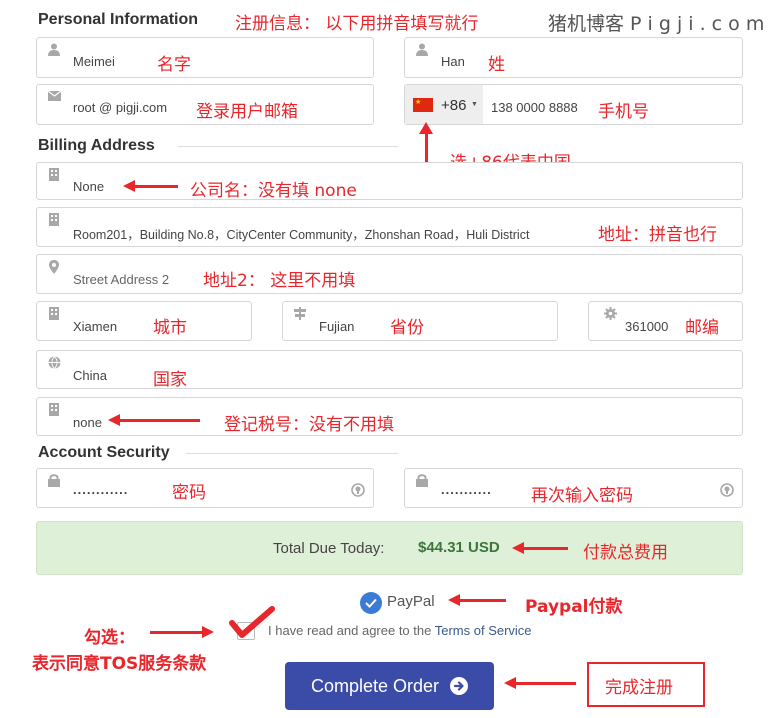  Describe the element at coordinates (610, 314) in the screenshot. I see `gear-icon` at that location.